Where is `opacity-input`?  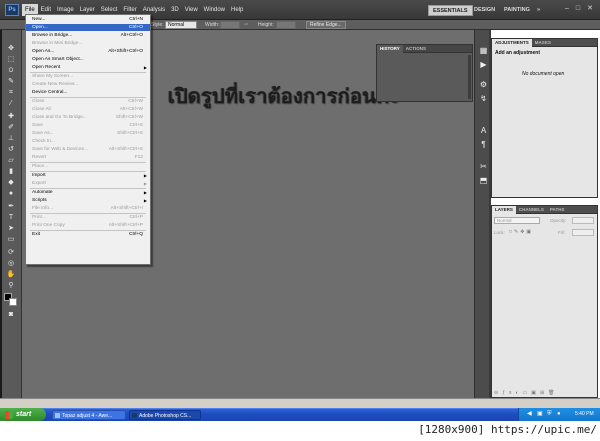
opacity-input is located at coordinates (583, 220).